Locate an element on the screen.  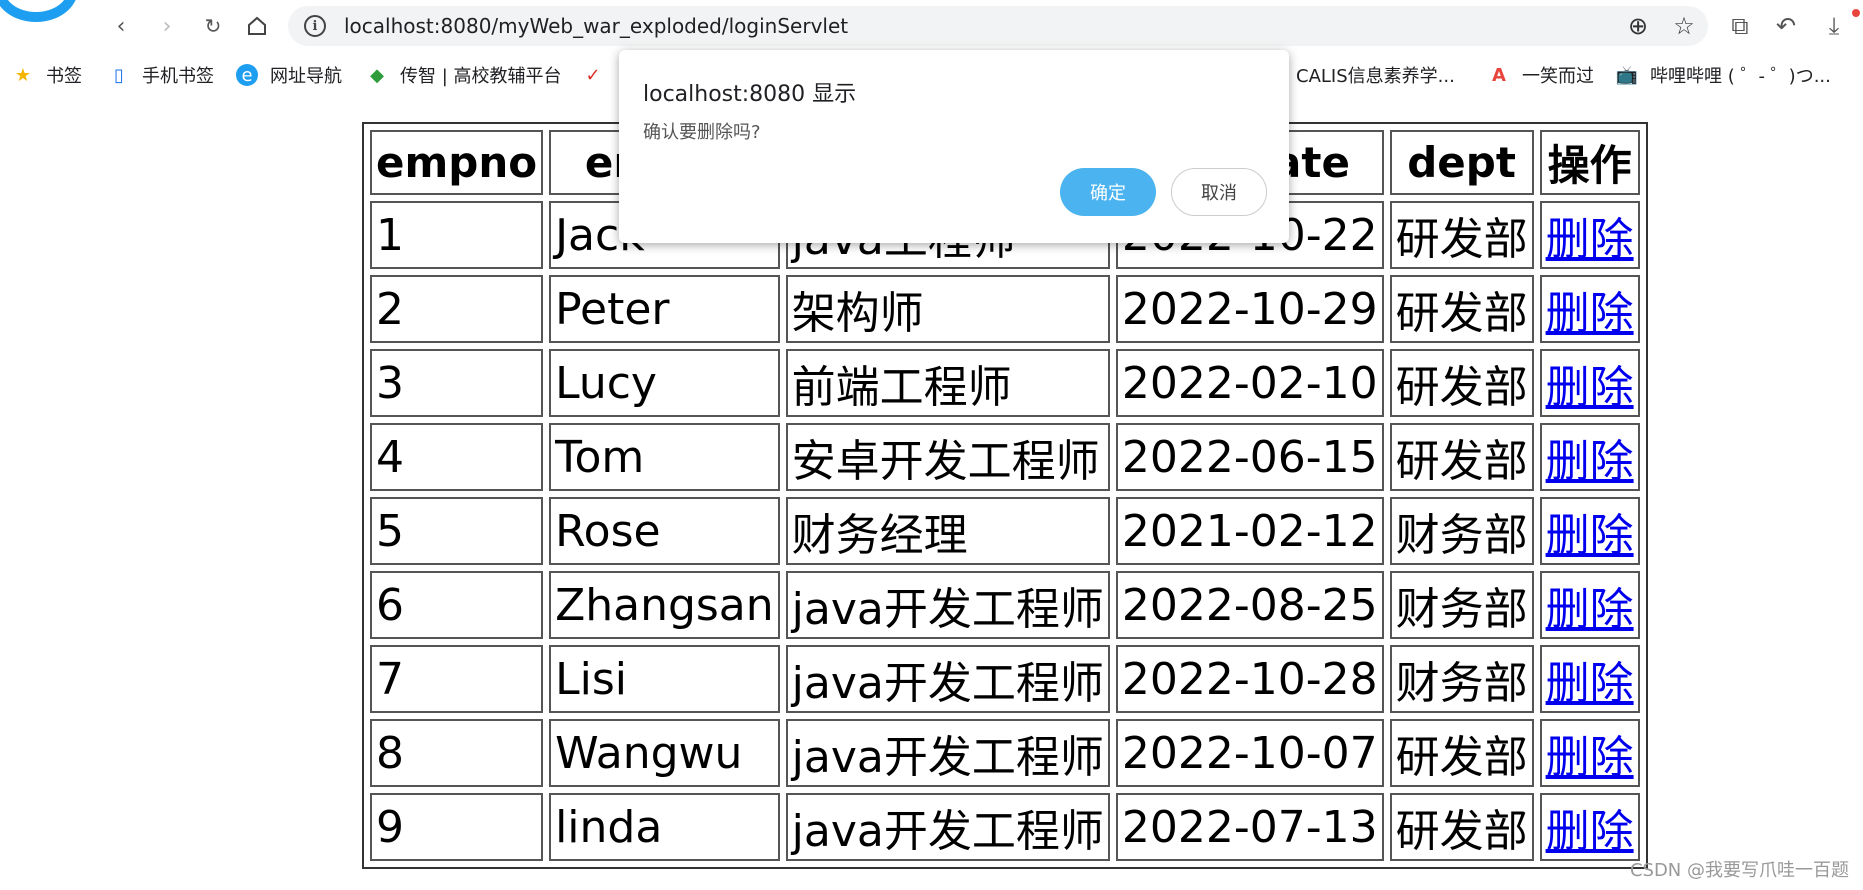
bookmark-star-icon: ☆ is located at coordinates (1684, 26).